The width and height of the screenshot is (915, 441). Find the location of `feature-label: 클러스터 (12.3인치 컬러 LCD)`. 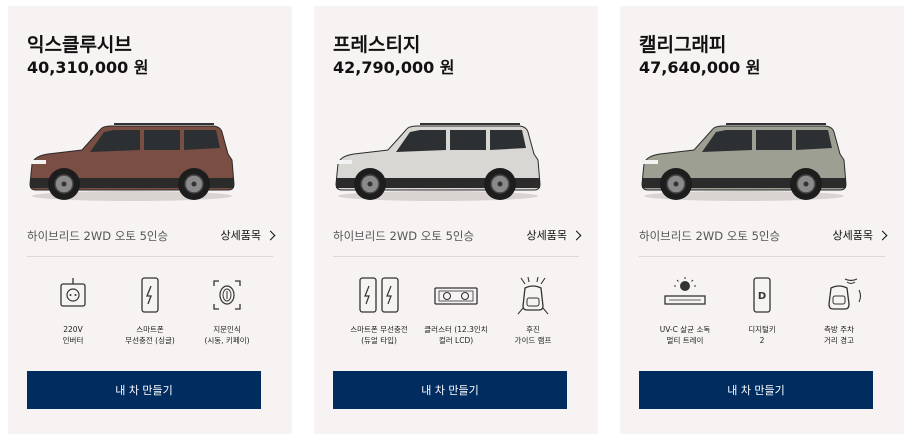

feature-label: 클러스터 (12.3인치 컬러 LCD) is located at coordinates (456, 335).